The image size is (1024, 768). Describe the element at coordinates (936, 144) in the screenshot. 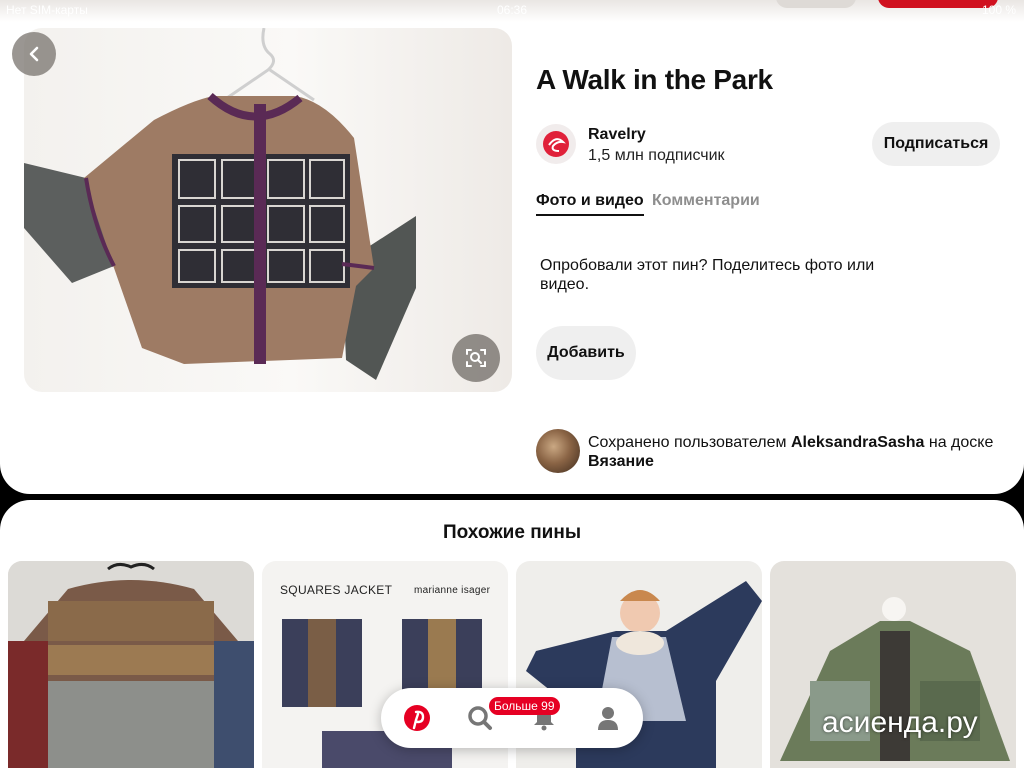

I see `follow-button: Подписаться` at that location.